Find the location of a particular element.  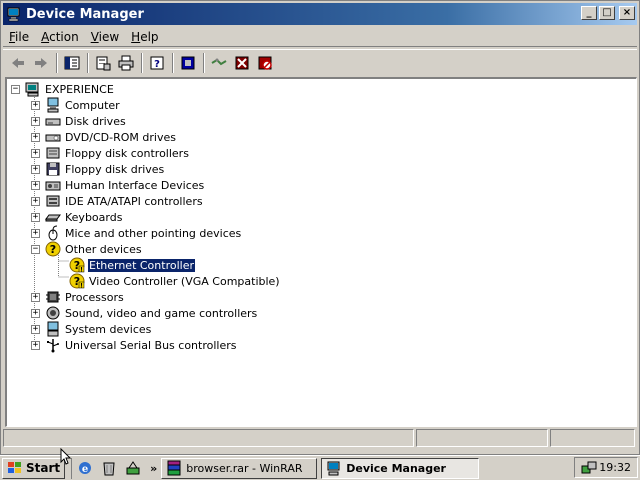

menu-help-label: elp is located at coordinates (149, 36).